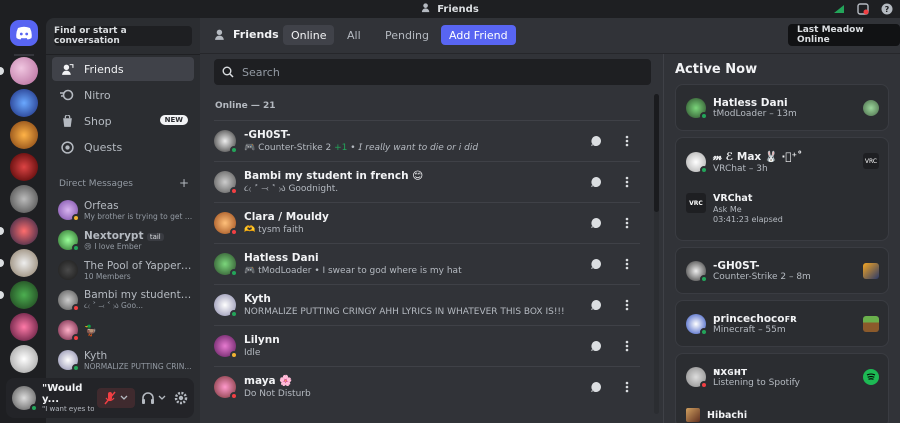 This screenshot has width=900, height=423. I want to click on vertical-dots-icon, so click(627, 181).